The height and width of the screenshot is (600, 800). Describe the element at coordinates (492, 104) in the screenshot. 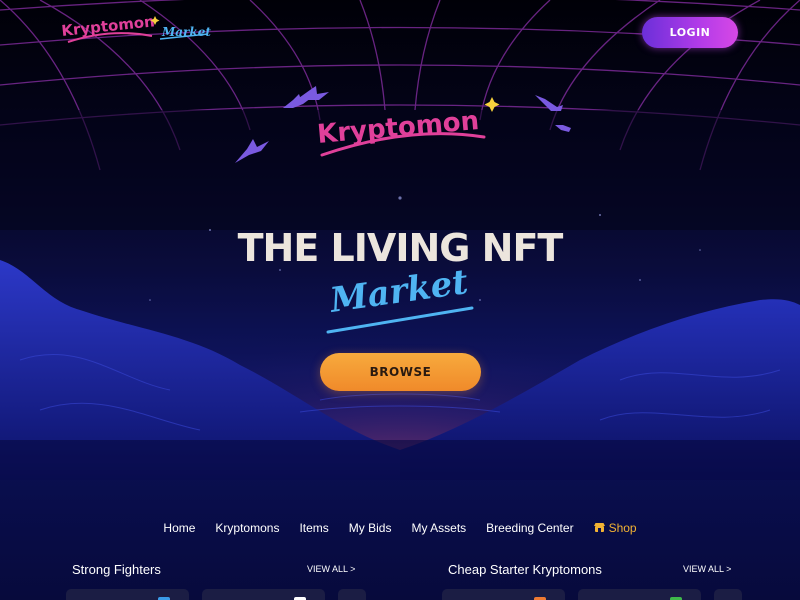

I see `sparkle-icon` at that location.